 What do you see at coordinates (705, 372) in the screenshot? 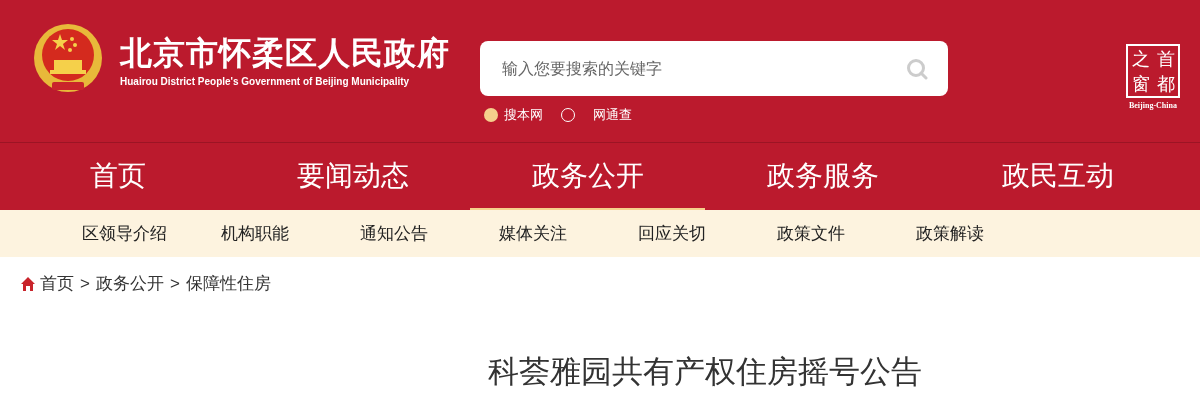
I see `article-title: 科荟雅园共有产权住房摇号公告` at bounding box center [705, 372].